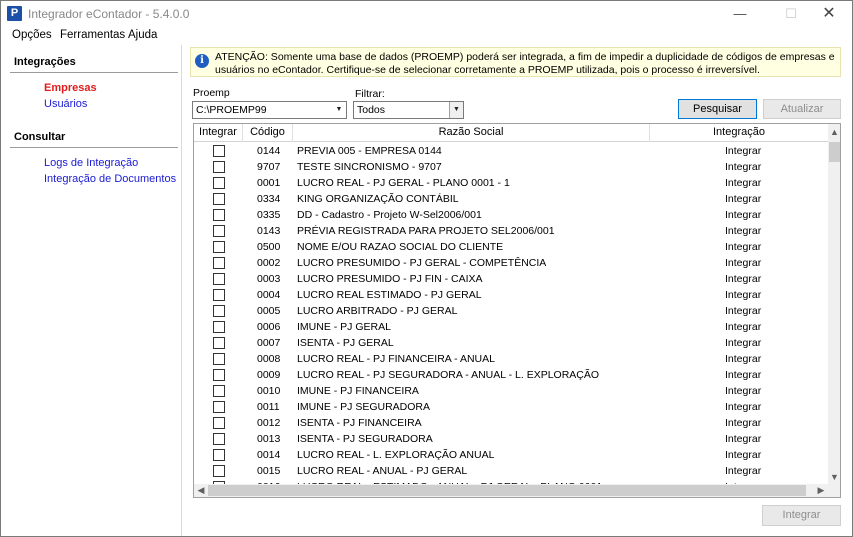  Describe the element at coordinates (344, 327) in the screenshot. I see `razao-social-cell: IMUNE - PJ GERAL` at that location.